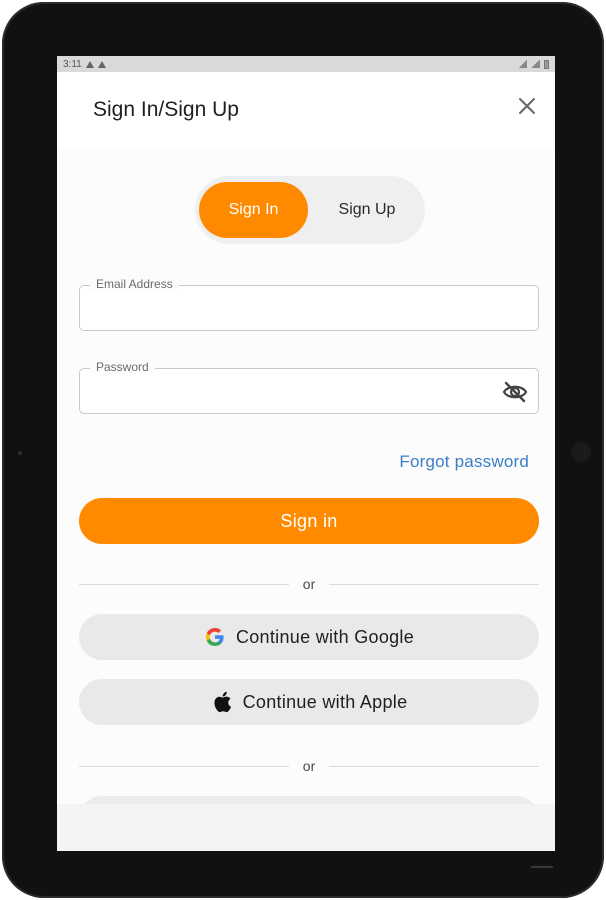 Image resolution: width=606 pixels, height=900 pixels. I want to click on close-button, so click(527, 106).